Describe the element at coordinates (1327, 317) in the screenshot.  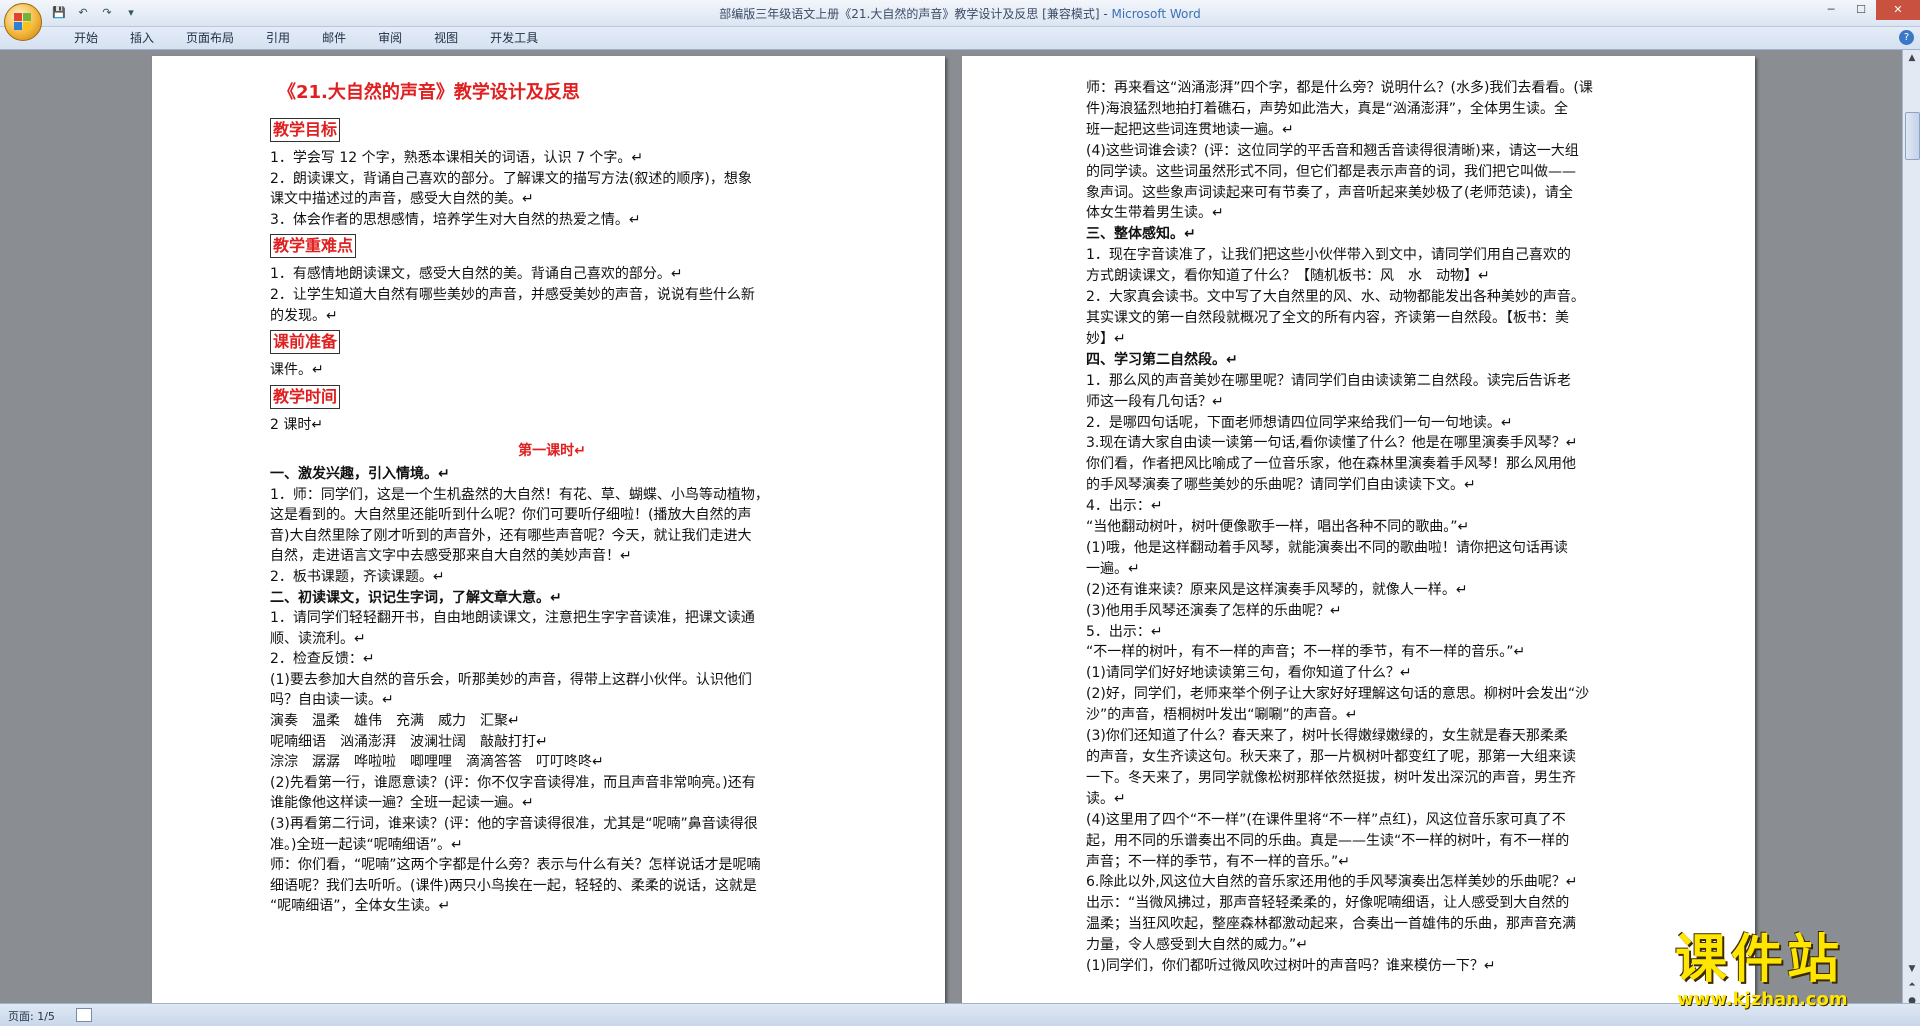
I see `text-line: 其实课文的第一自然段就概况了全文的所有内容，齐读第一自然段。【板书：美` at that location.